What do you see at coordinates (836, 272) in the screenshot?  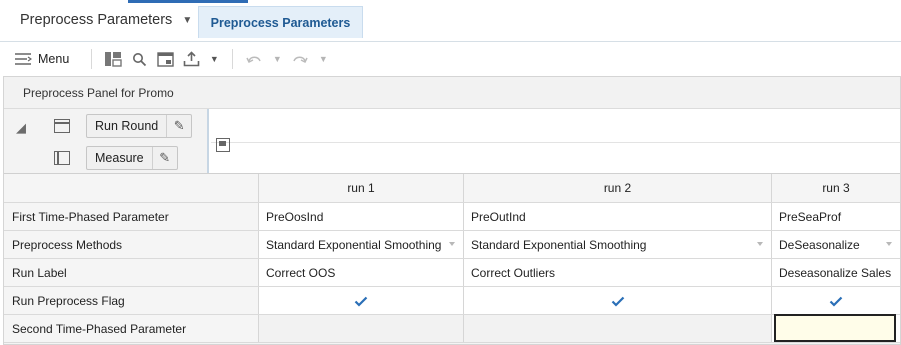 I see `table-cell: Deseasonalize Sales` at bounding box center [836, 272].